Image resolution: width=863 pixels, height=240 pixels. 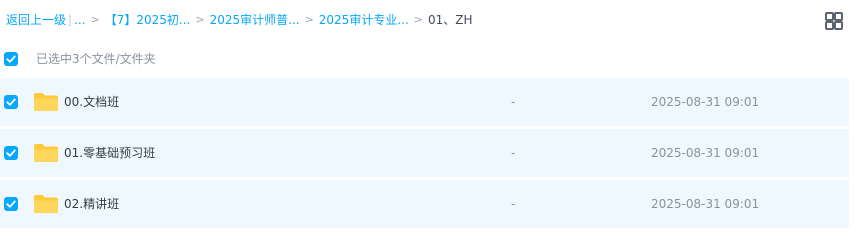 I want to click on breadcrumb-current: 01、ZH, so click(x=450, y=20).